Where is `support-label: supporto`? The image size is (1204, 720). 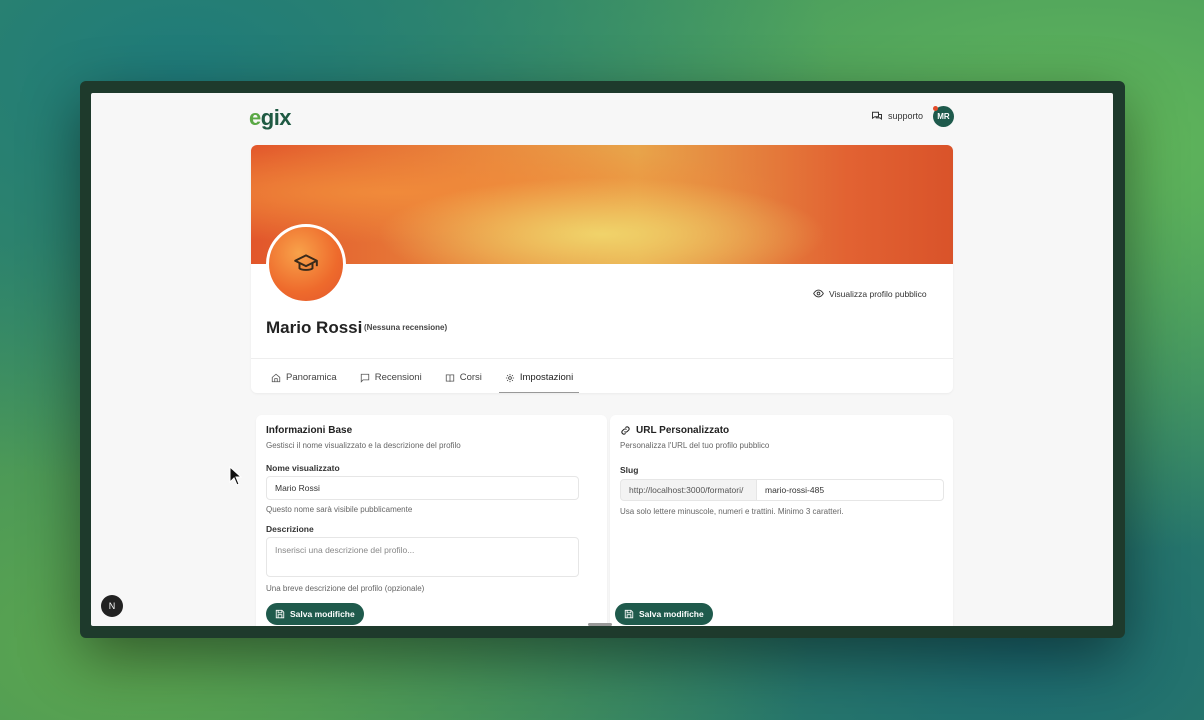
support-label: supporto is located at coordinates (906, 116).